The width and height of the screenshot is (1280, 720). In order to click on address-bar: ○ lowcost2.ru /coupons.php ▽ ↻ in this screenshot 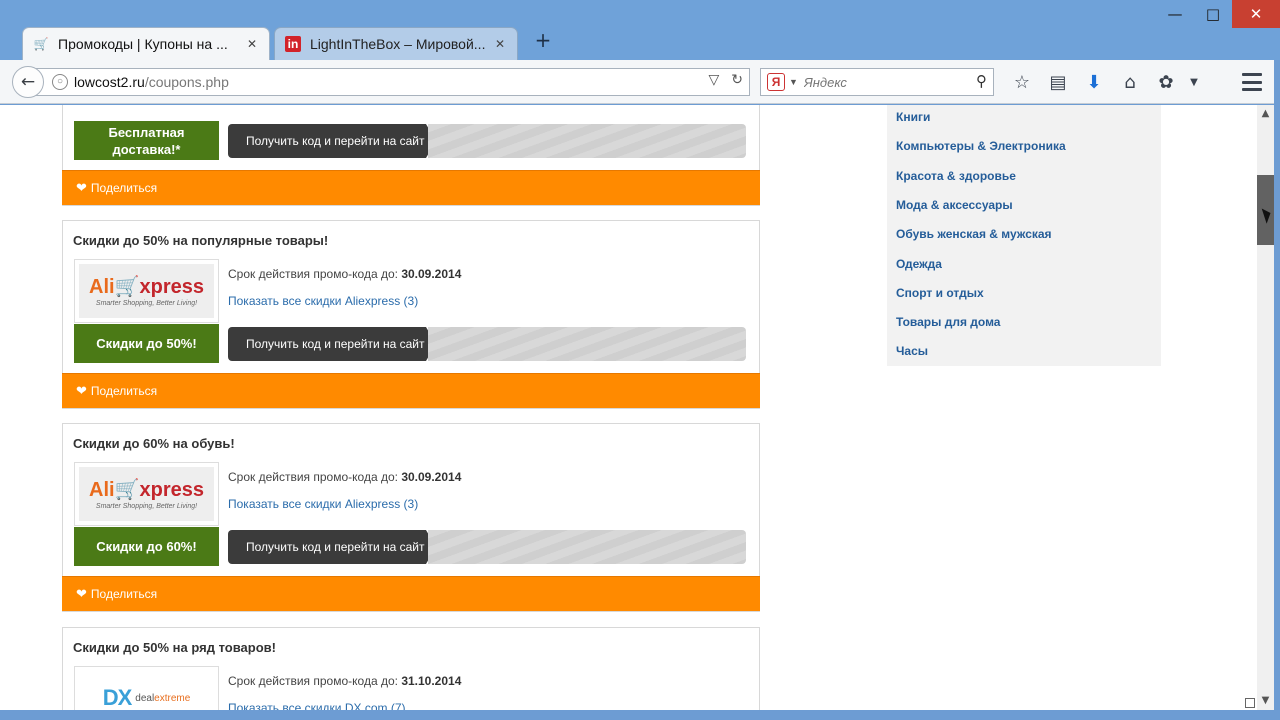, I will do `click(393, 82)`.